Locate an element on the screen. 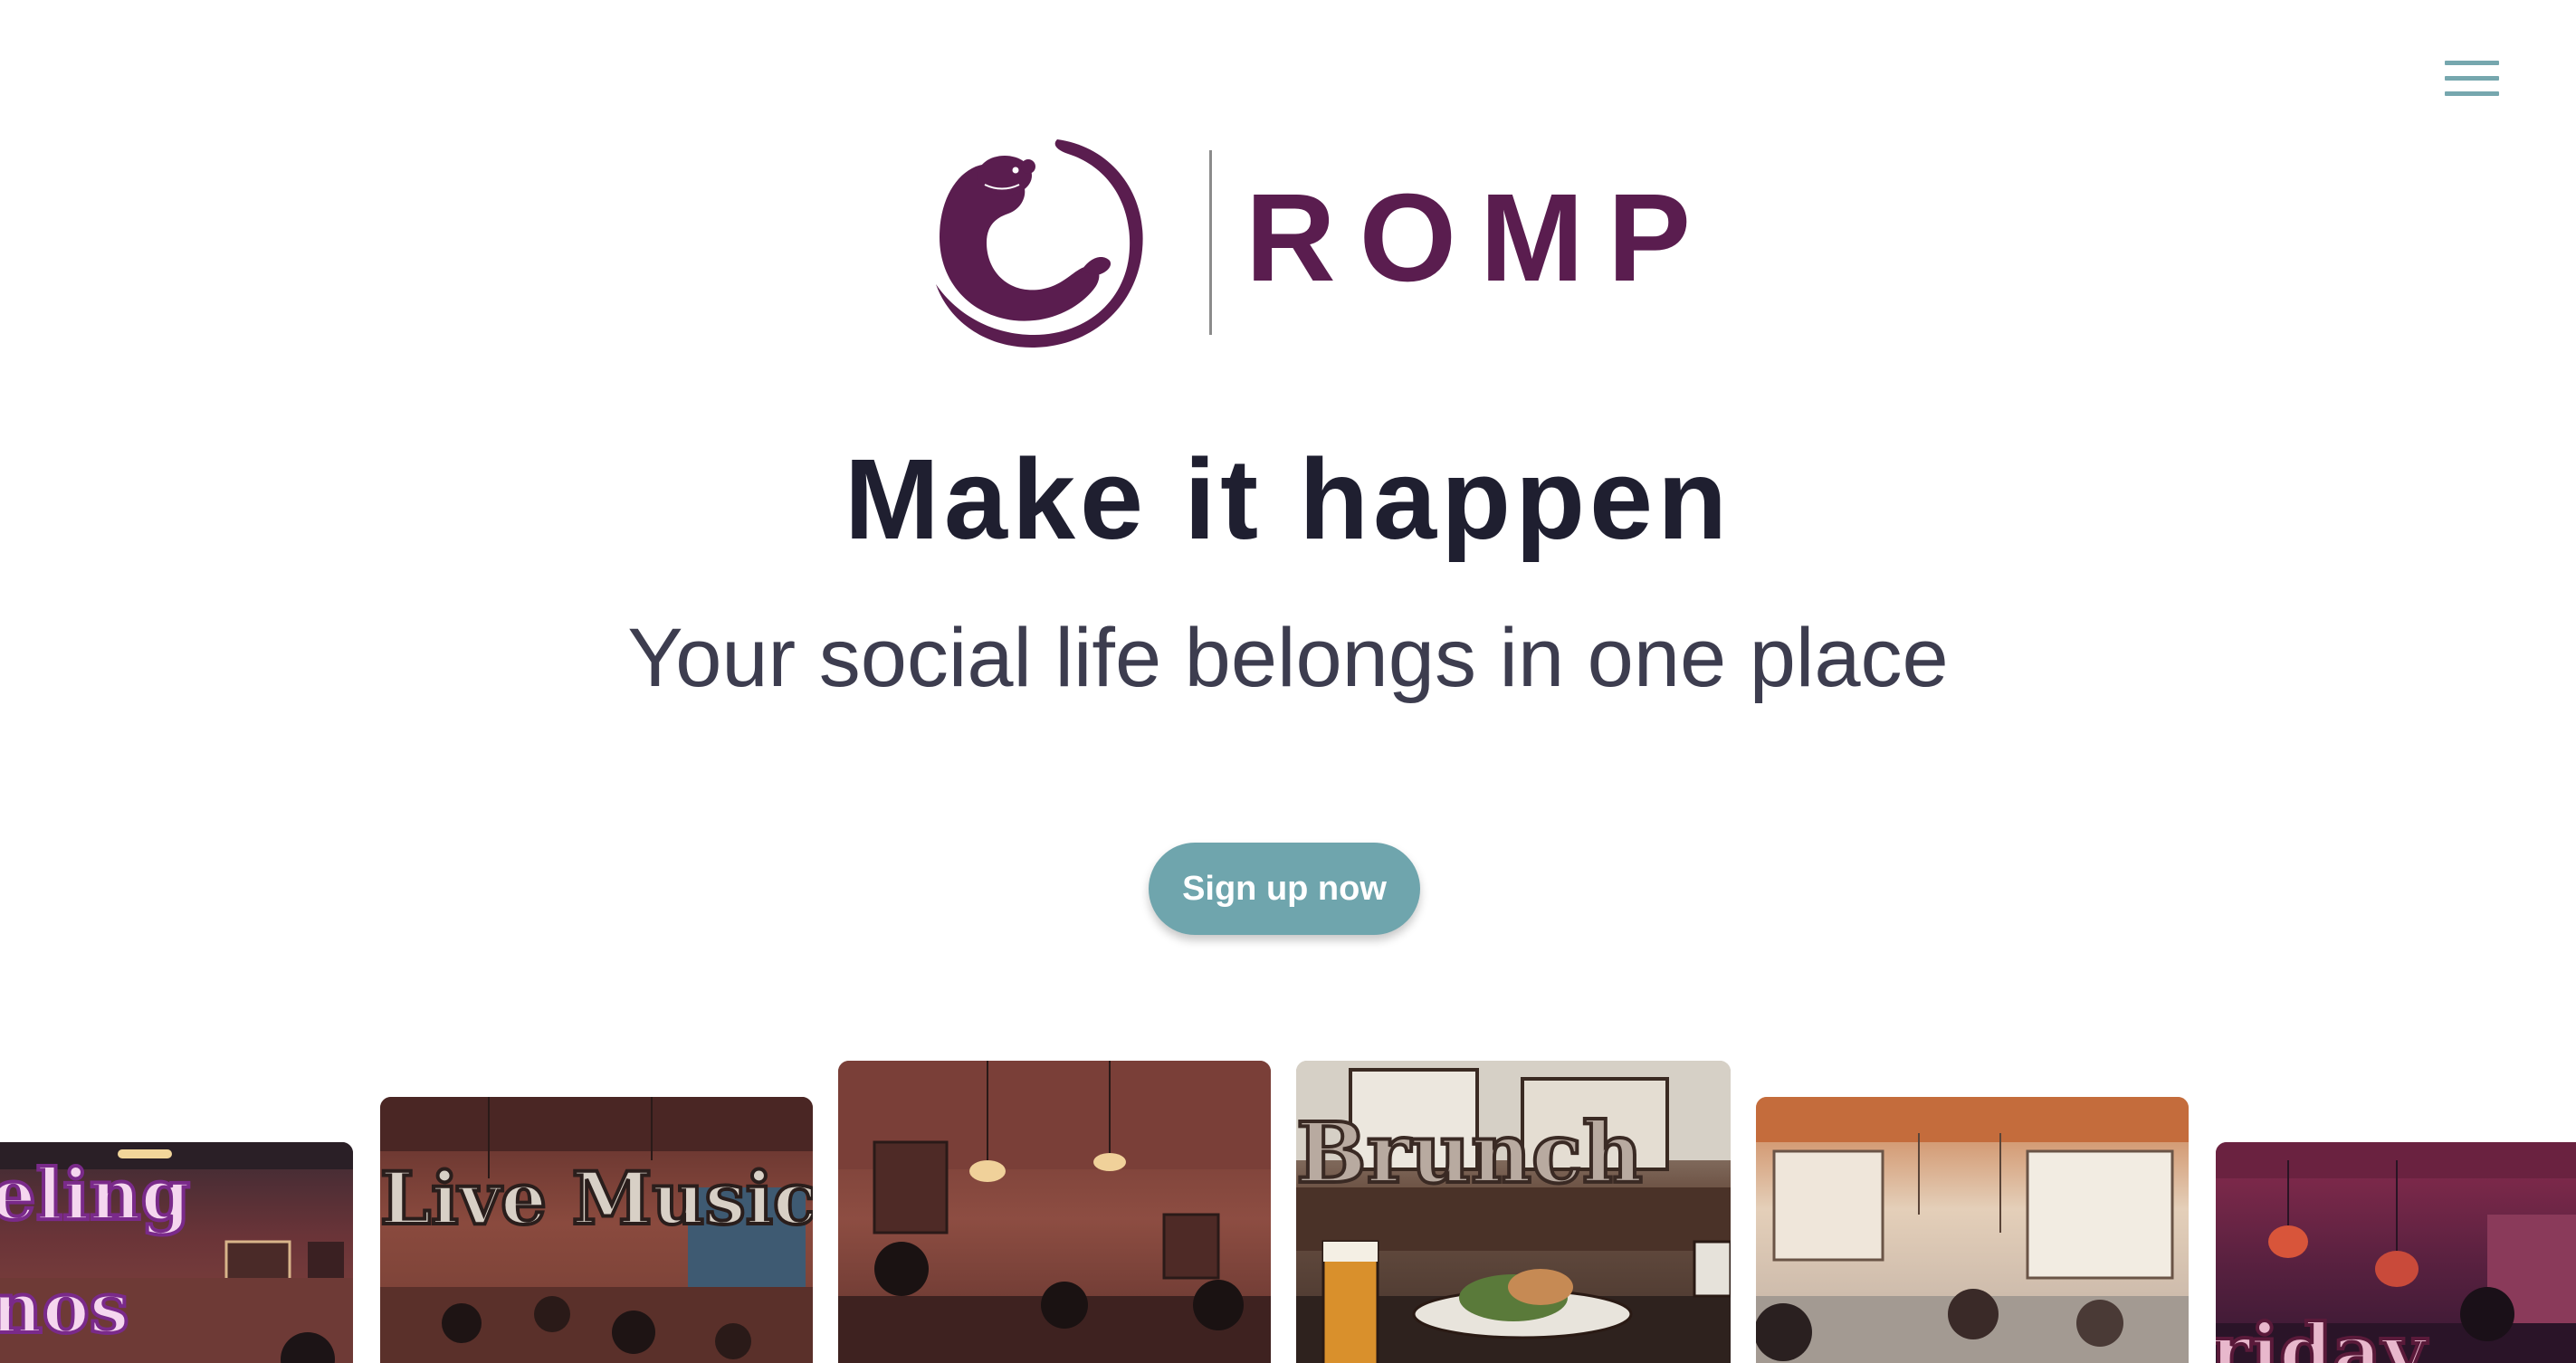 This screenshot has height=1363, width=2576. card-title: riday is located at coordinates (2322, 1335).